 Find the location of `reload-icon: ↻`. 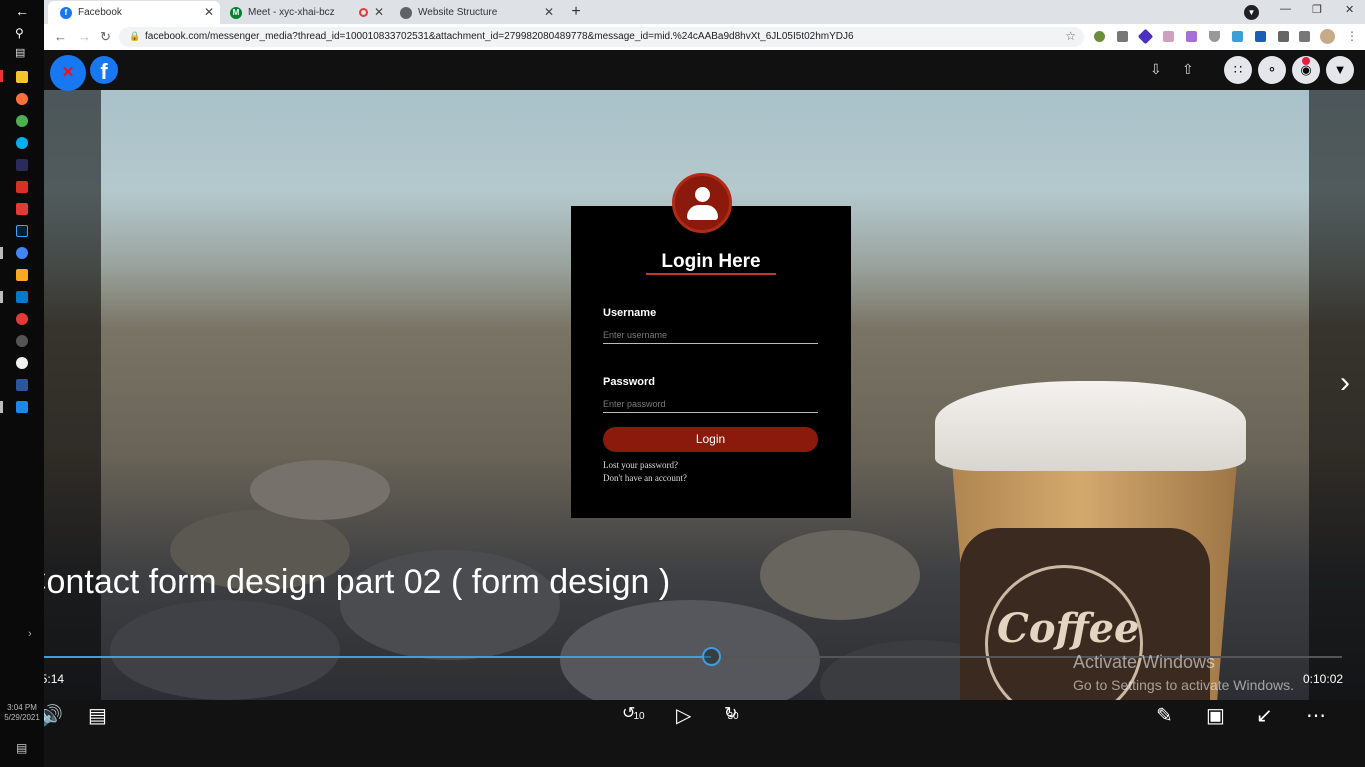

reload-icon: ↻ is located at coordinates (105, 37).